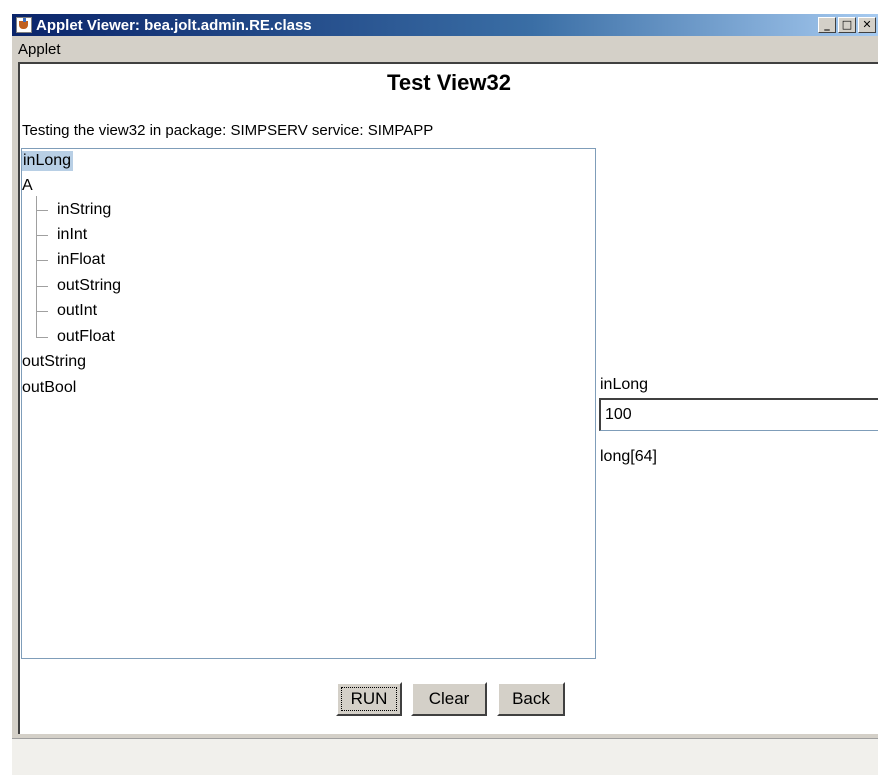  I want to click on run-button: RUN, so click(369, 699).